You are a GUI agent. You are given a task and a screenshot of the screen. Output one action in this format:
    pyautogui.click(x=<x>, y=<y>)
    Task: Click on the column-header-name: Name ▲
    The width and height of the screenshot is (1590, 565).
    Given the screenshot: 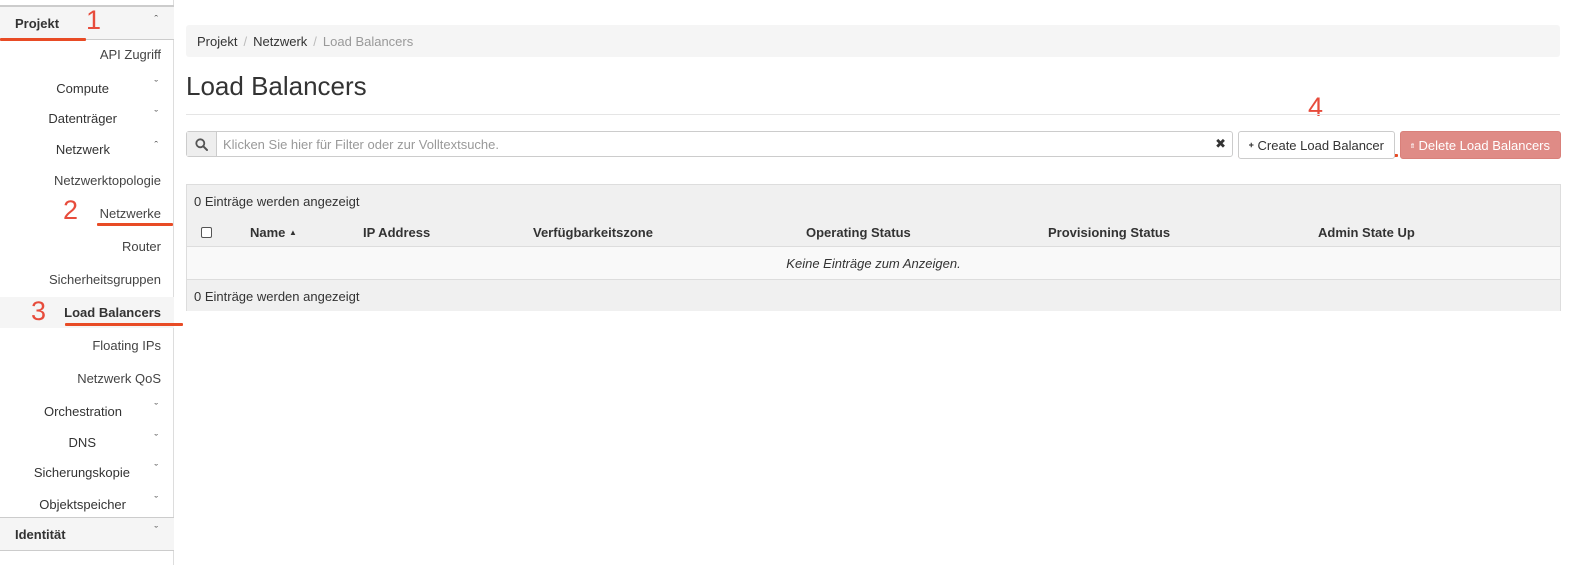 What is the action you would take?
    pyautogui.click(x=273, y=232)
    